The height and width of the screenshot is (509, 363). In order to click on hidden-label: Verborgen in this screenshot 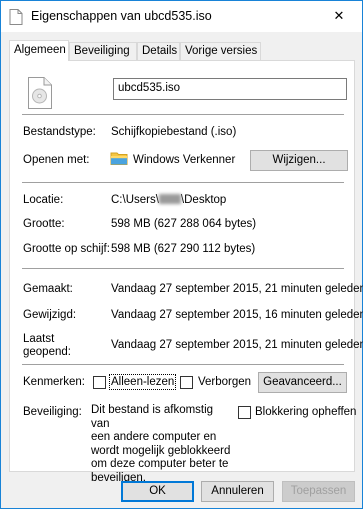, I will do `click(224, 382)`.